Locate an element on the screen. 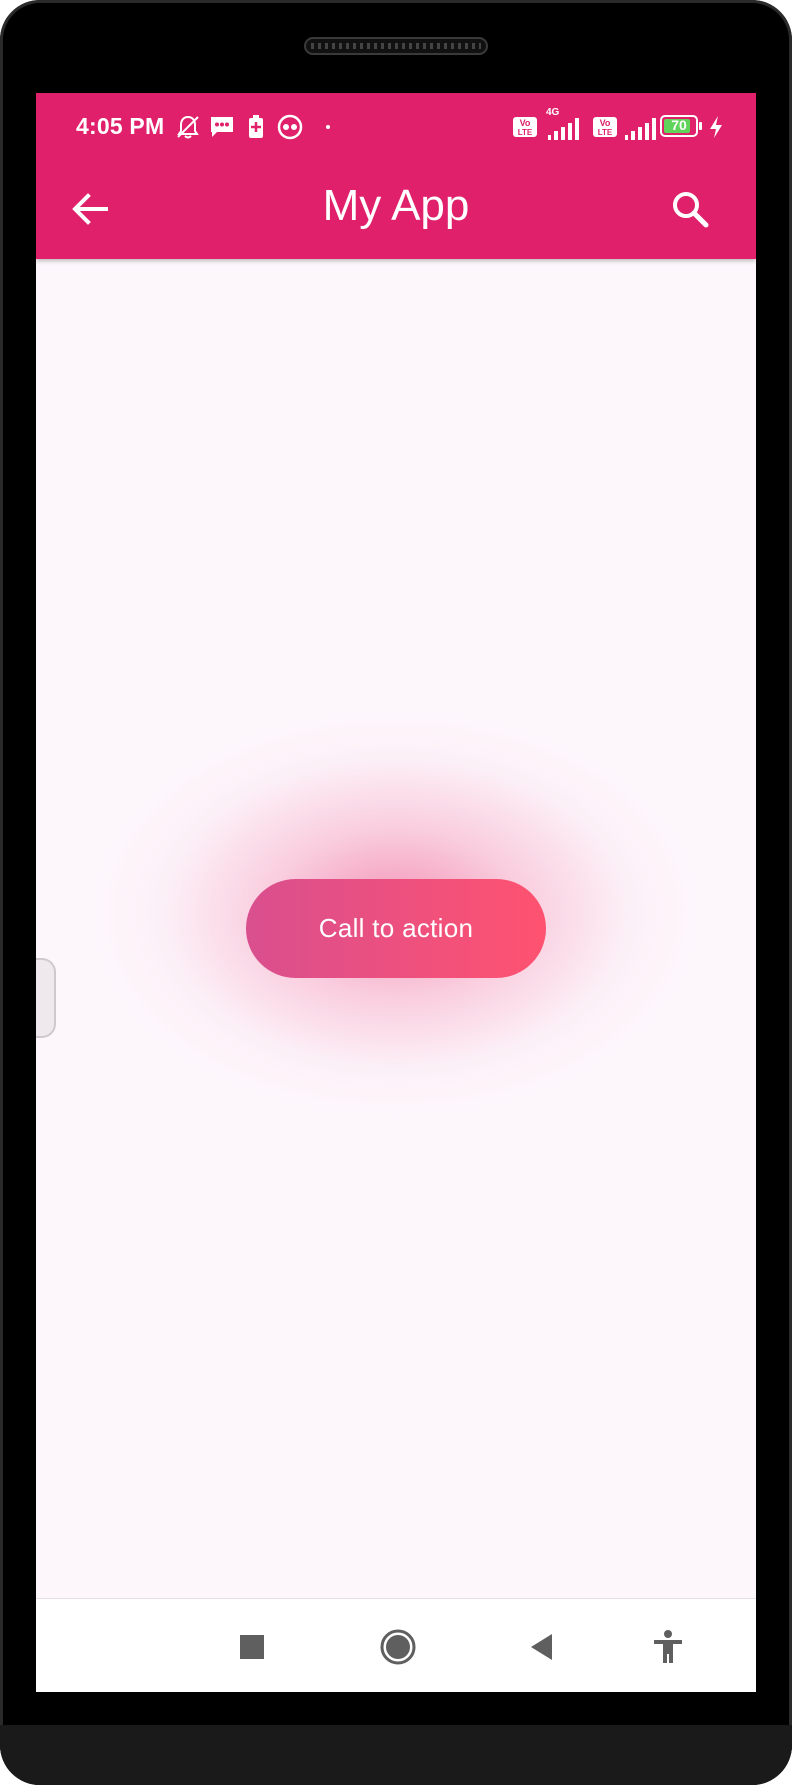 This screenshot has height=1785, width=792. accessibility-button is located at coordinates (668, 1647).